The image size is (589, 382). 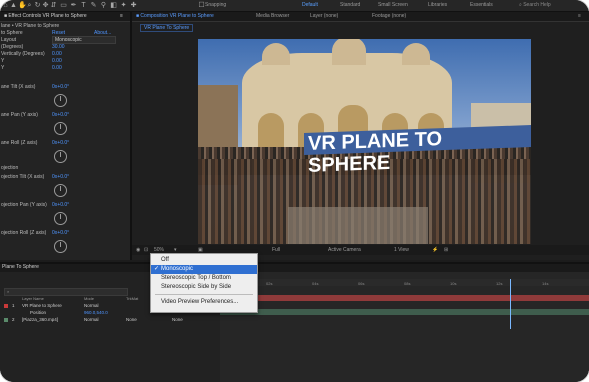 I want to click on arch, so click(x=271, y=131).